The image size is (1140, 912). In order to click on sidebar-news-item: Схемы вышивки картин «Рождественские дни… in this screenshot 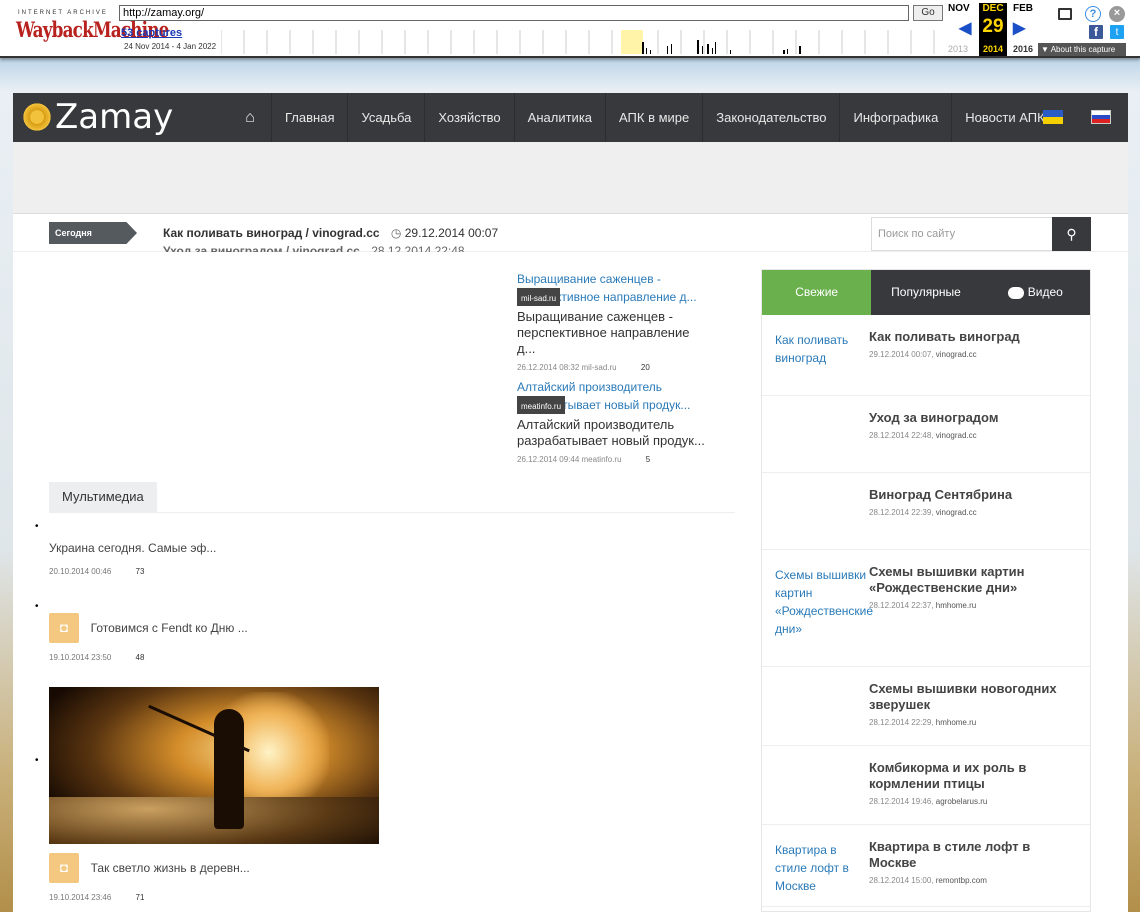, I will do `click(926, 608)`.